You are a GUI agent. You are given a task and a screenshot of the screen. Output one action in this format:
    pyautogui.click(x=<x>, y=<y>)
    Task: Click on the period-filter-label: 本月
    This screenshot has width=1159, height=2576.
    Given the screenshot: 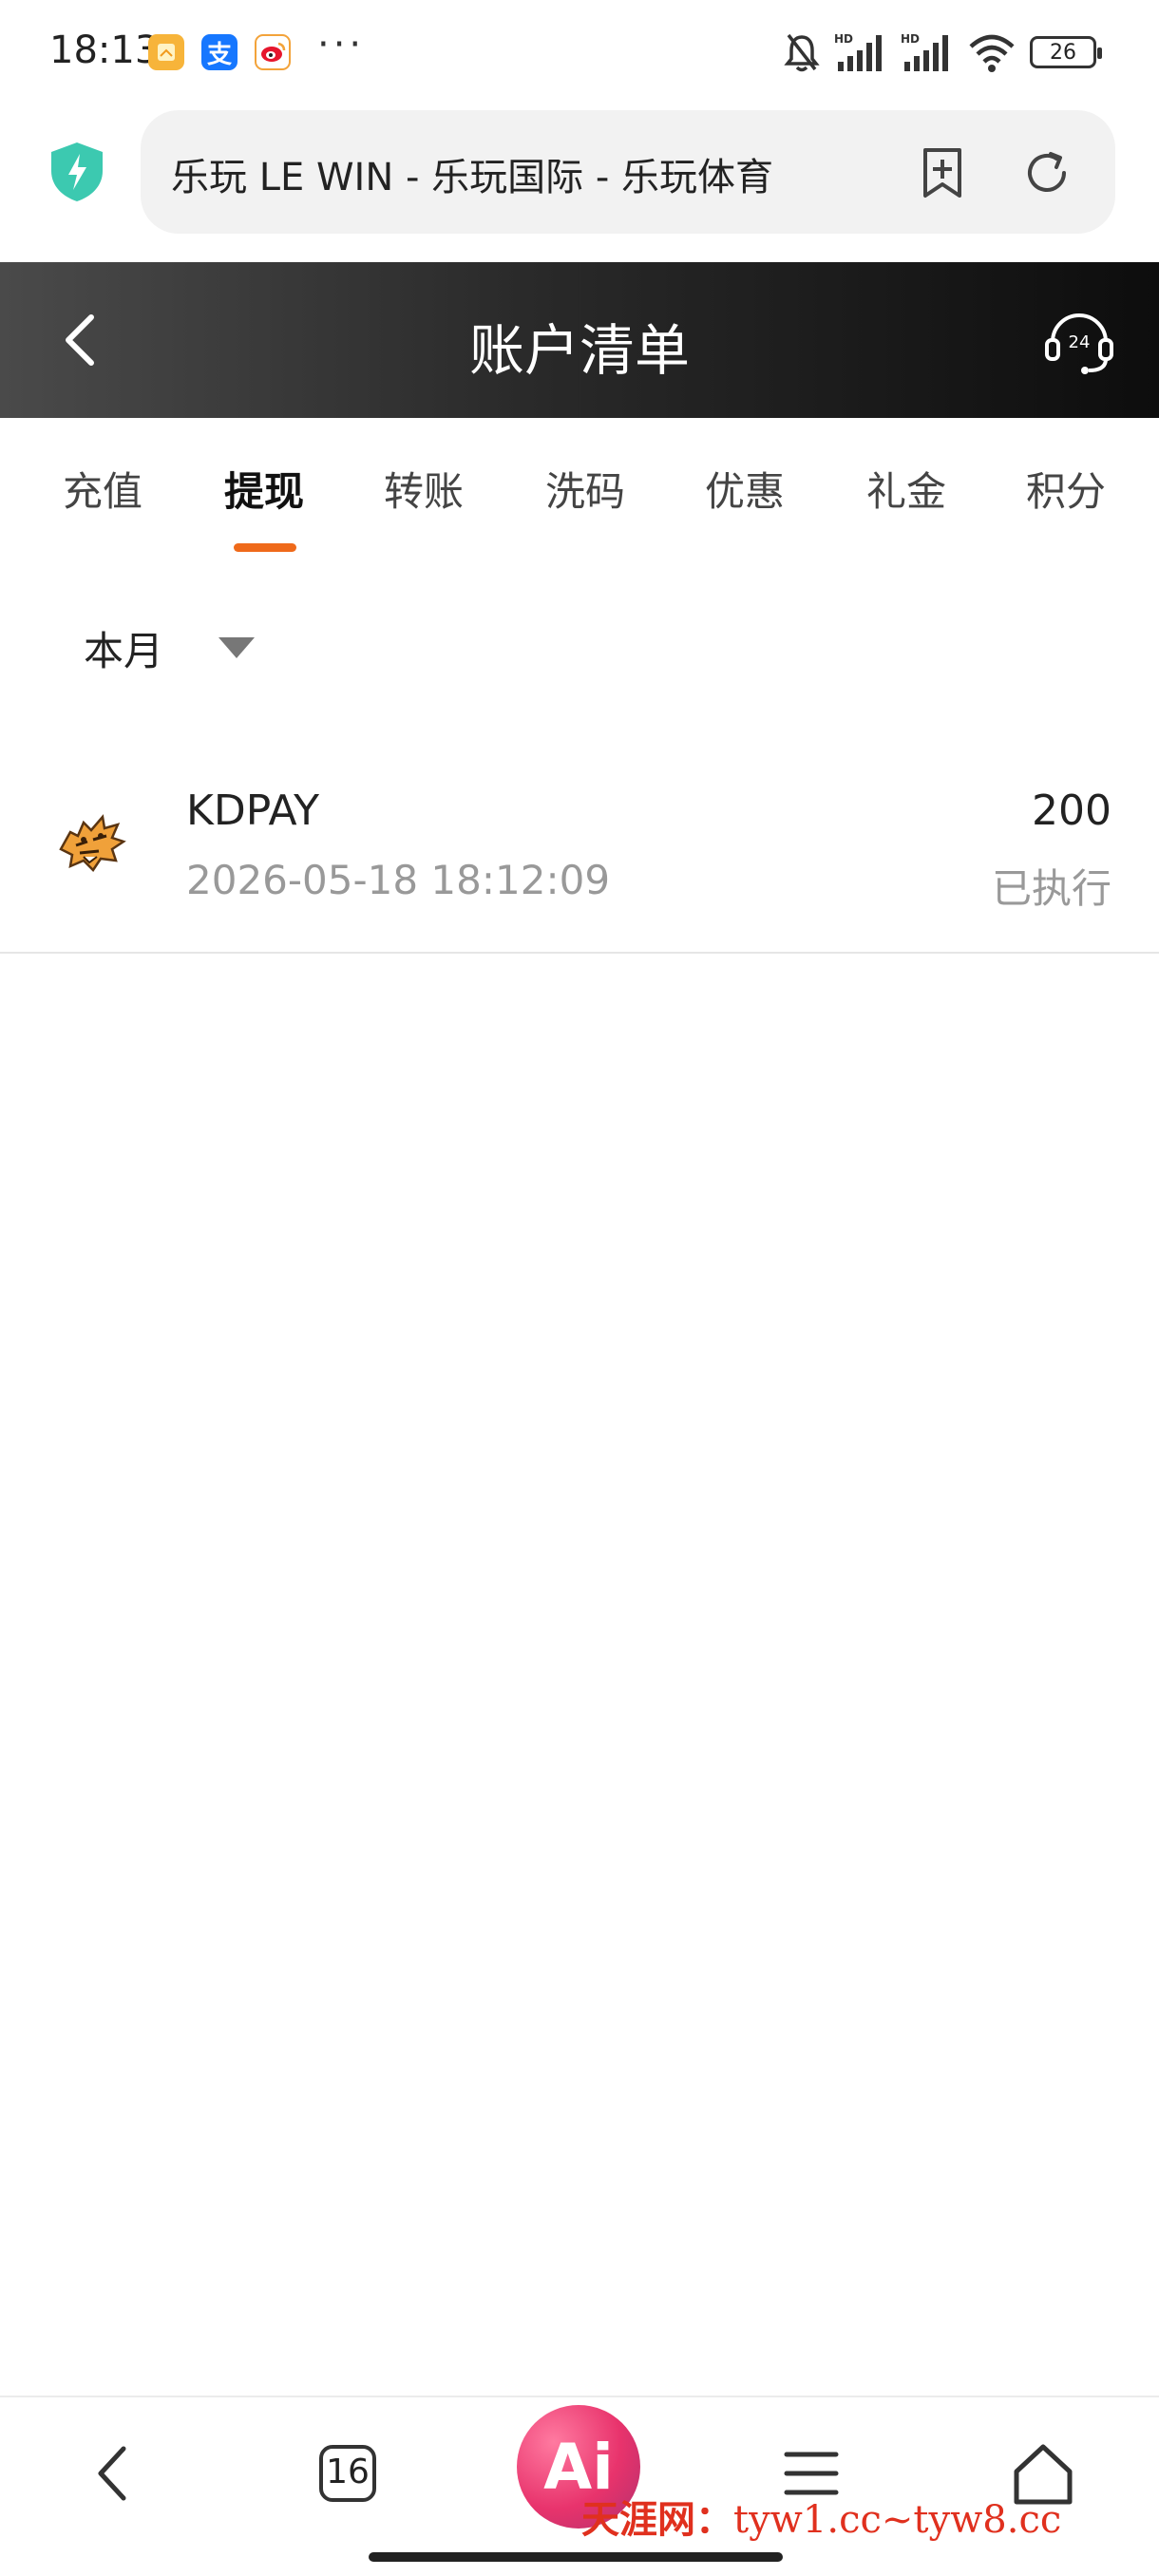 What is the action you would take?
    pyautogui.click(x=123, y=648)
    